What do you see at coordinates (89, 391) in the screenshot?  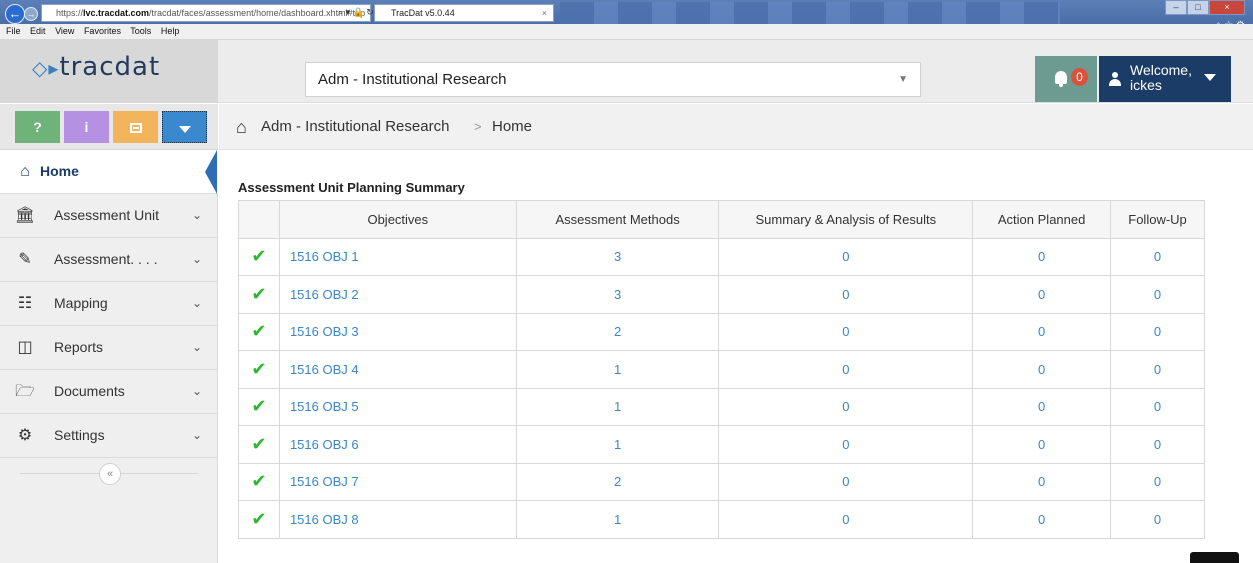 I see `sidebar-item-label: Documents` at bounding box center [89, 391].